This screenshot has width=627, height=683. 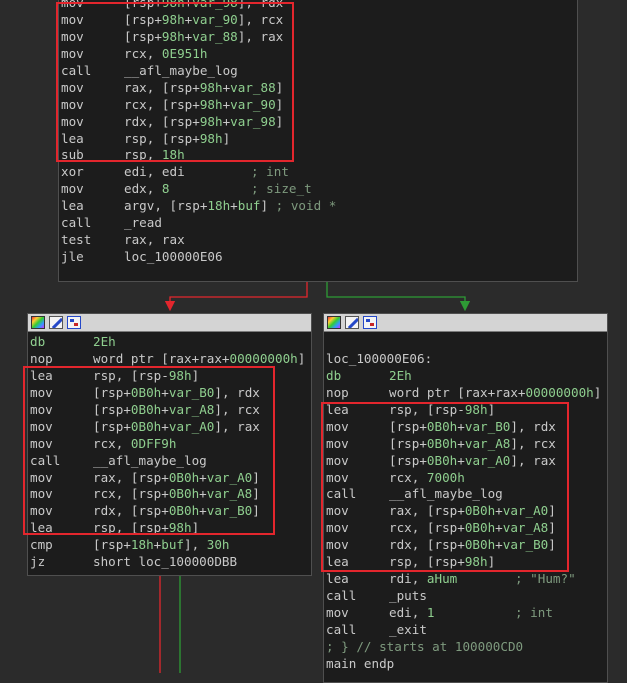 I want to click on asm-line: mov edi, 1 ; int, so click(x=466, y=613).